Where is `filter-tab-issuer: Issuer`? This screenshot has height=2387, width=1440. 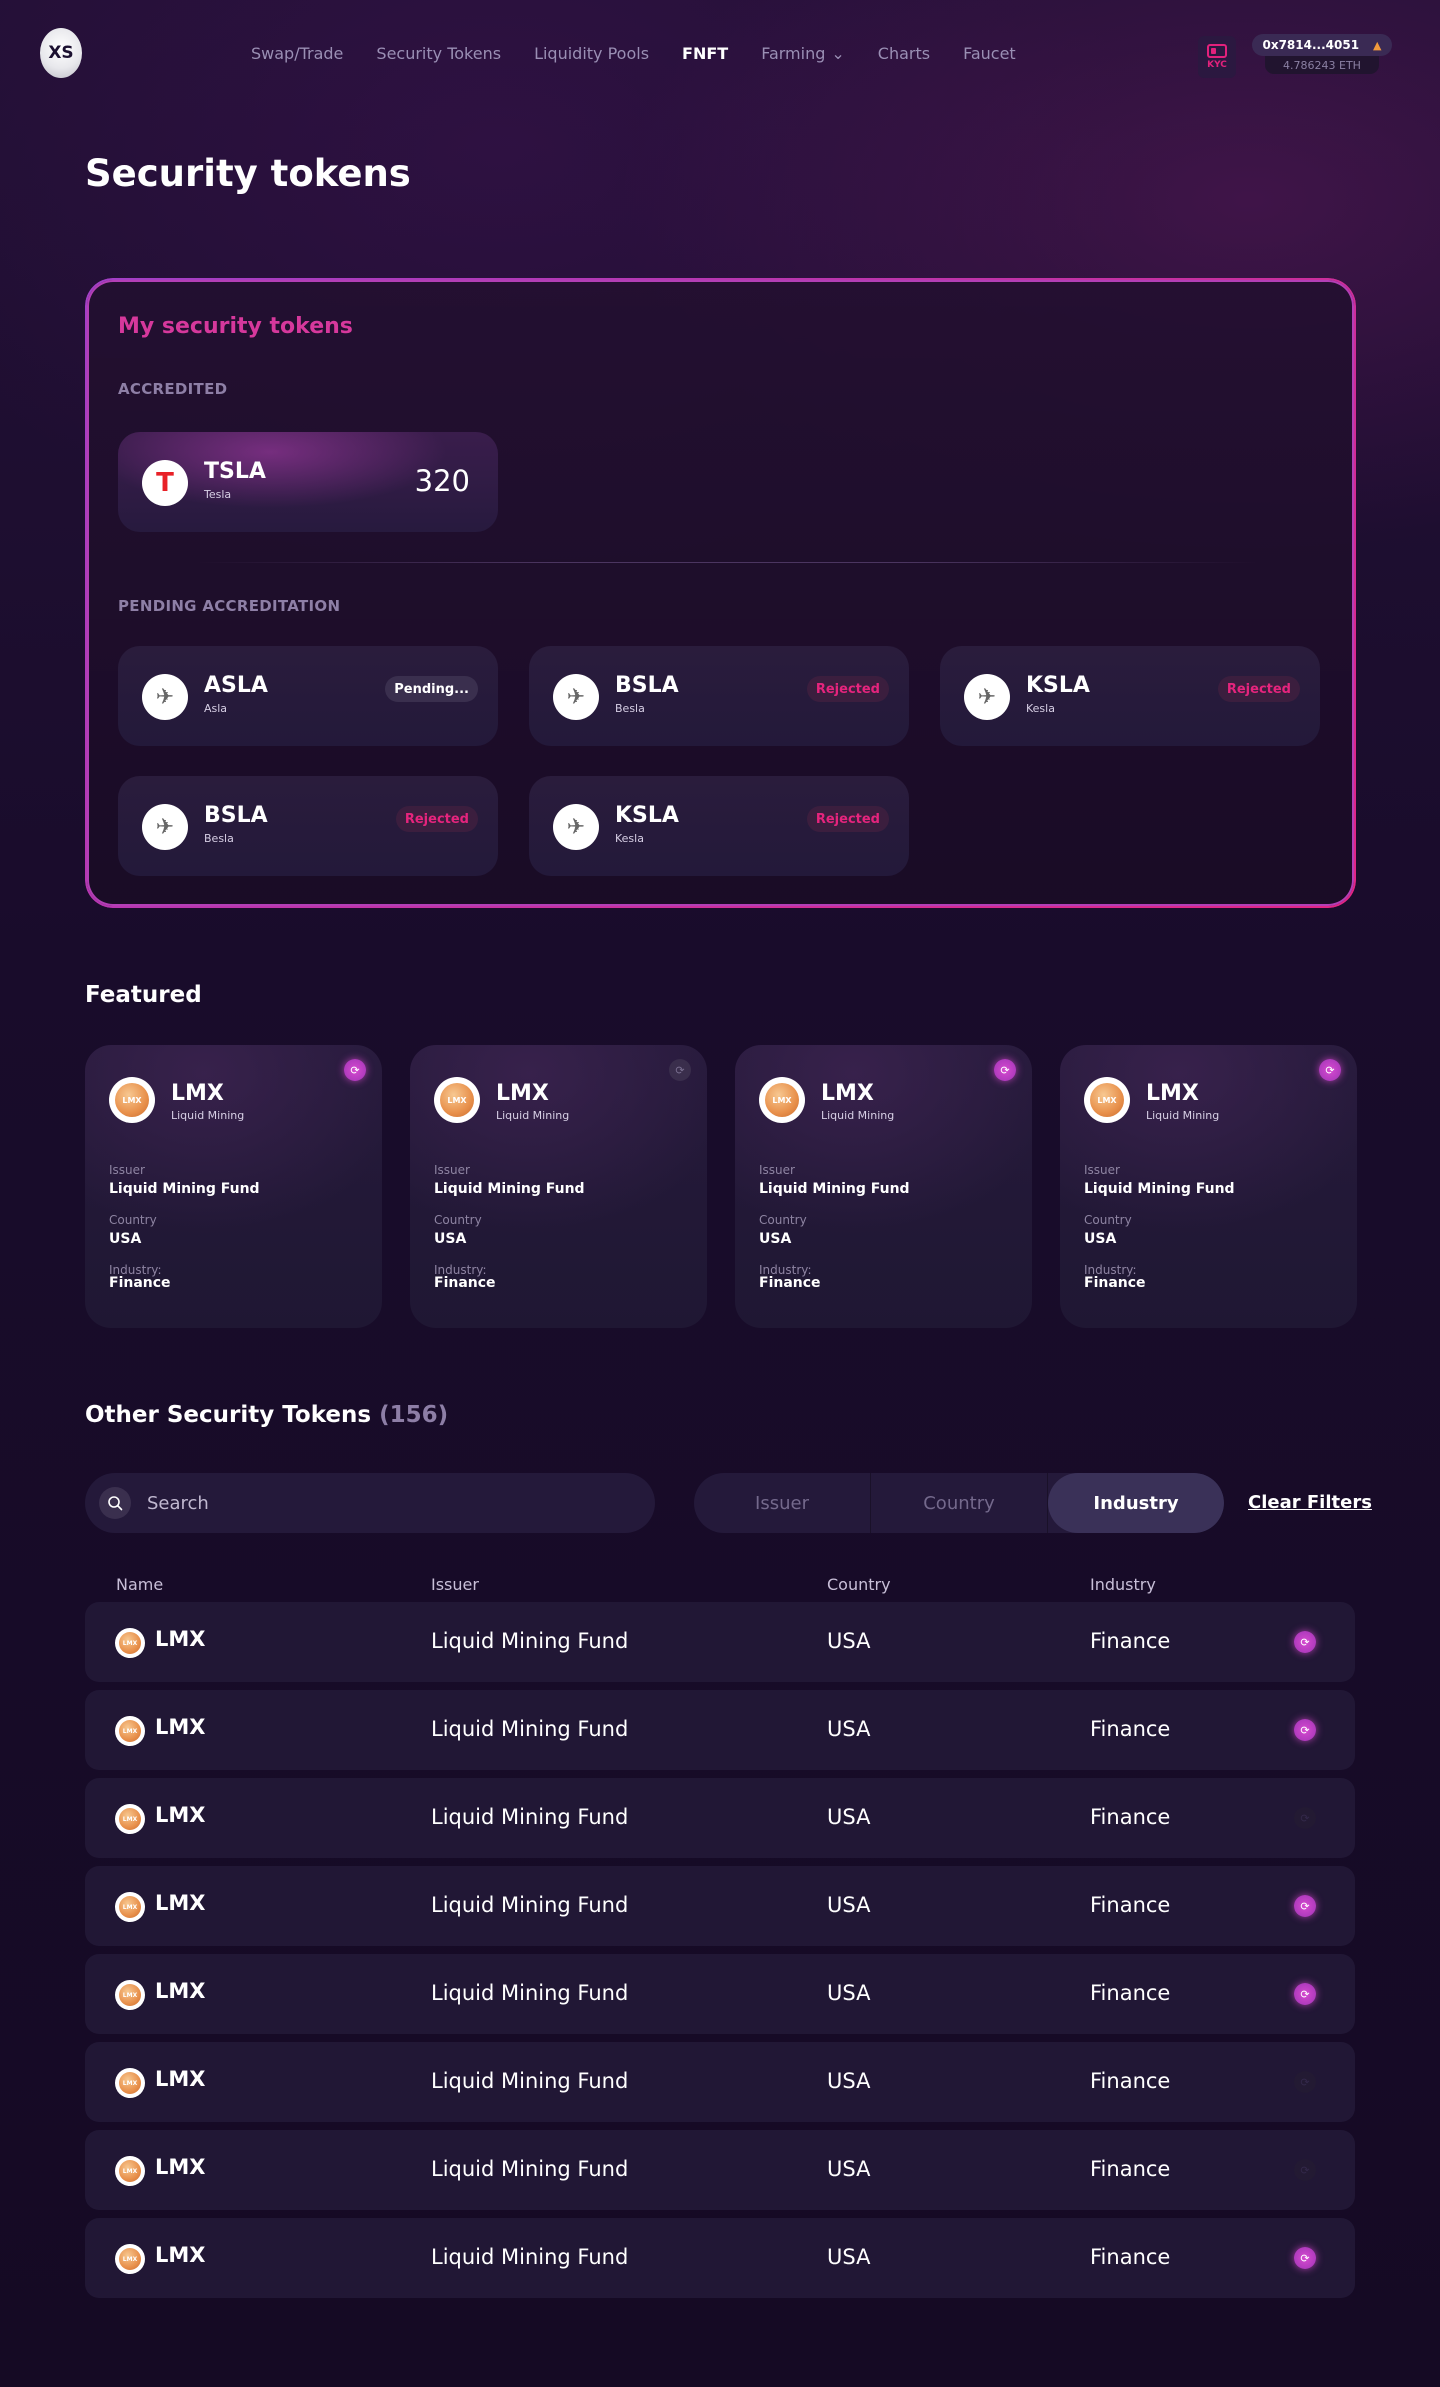 filter-tab-issuer: Issuer is located at coordinates (782, 1503).